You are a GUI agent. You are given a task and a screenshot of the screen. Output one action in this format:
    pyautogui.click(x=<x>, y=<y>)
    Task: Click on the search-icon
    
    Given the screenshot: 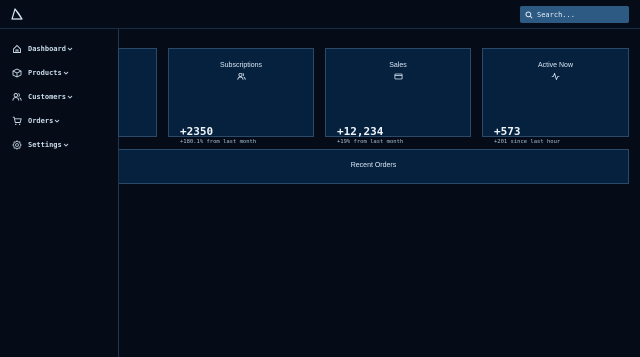 What is the action you would take?
    pyautogui.click(x=529, y=14)
    